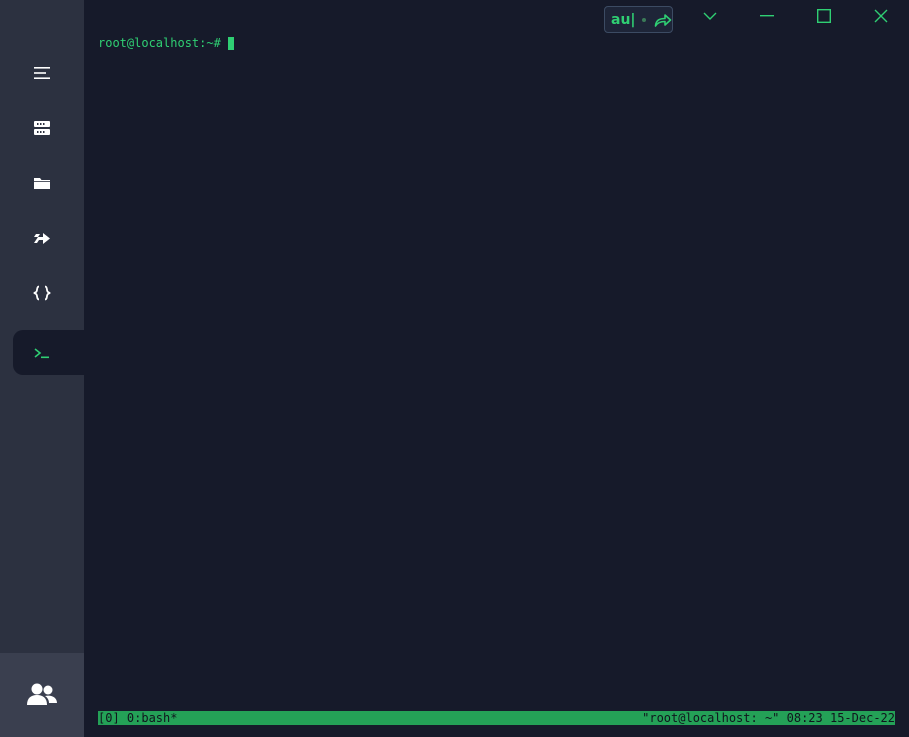  Describe the element at coordinates (42, 128) in the screenshot. I see `hosts-icon` at that location.